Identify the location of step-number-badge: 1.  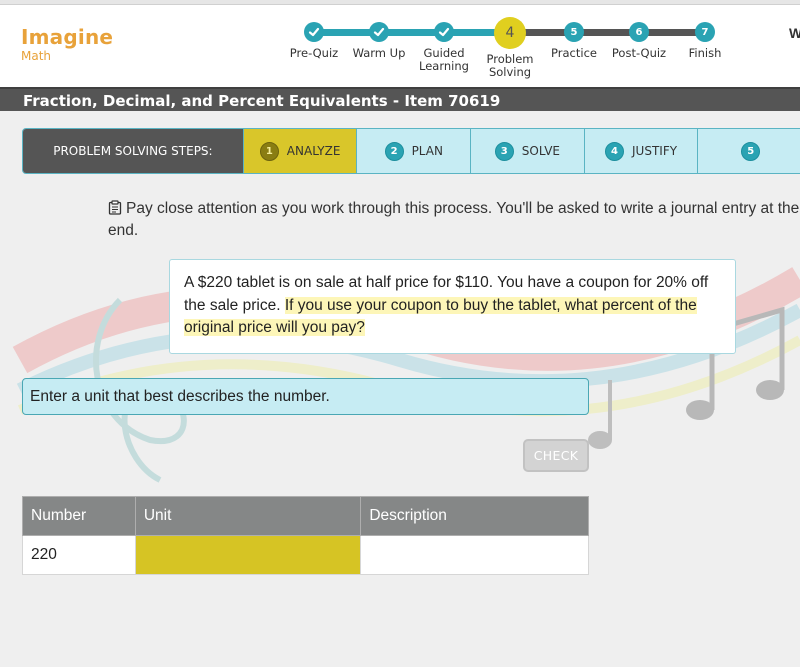
(269, 151).